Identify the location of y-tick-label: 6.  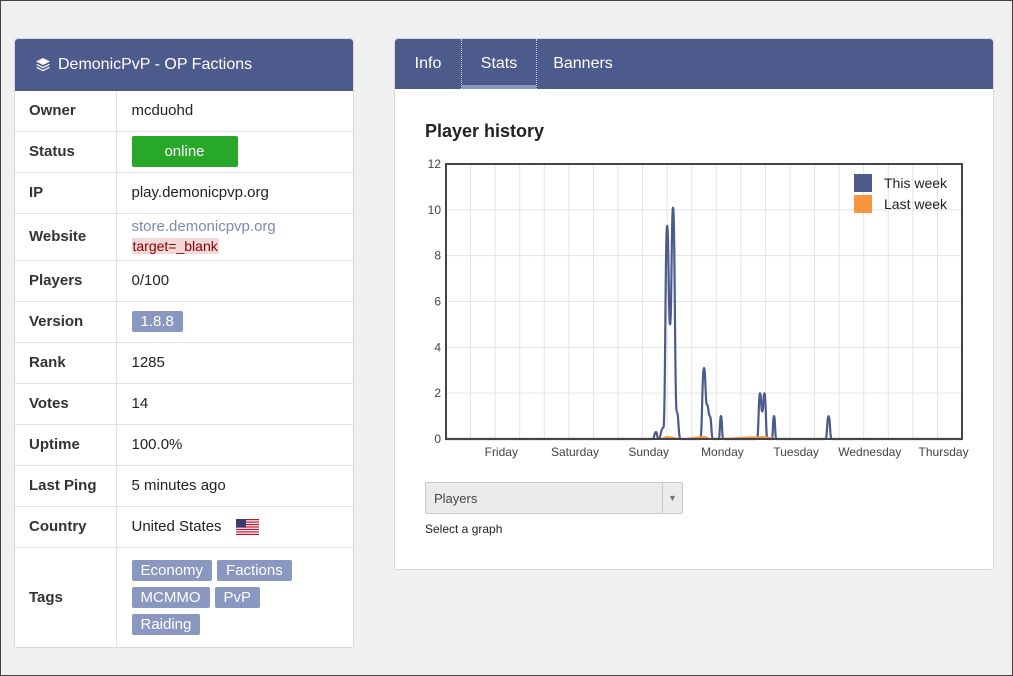
(437, 302).